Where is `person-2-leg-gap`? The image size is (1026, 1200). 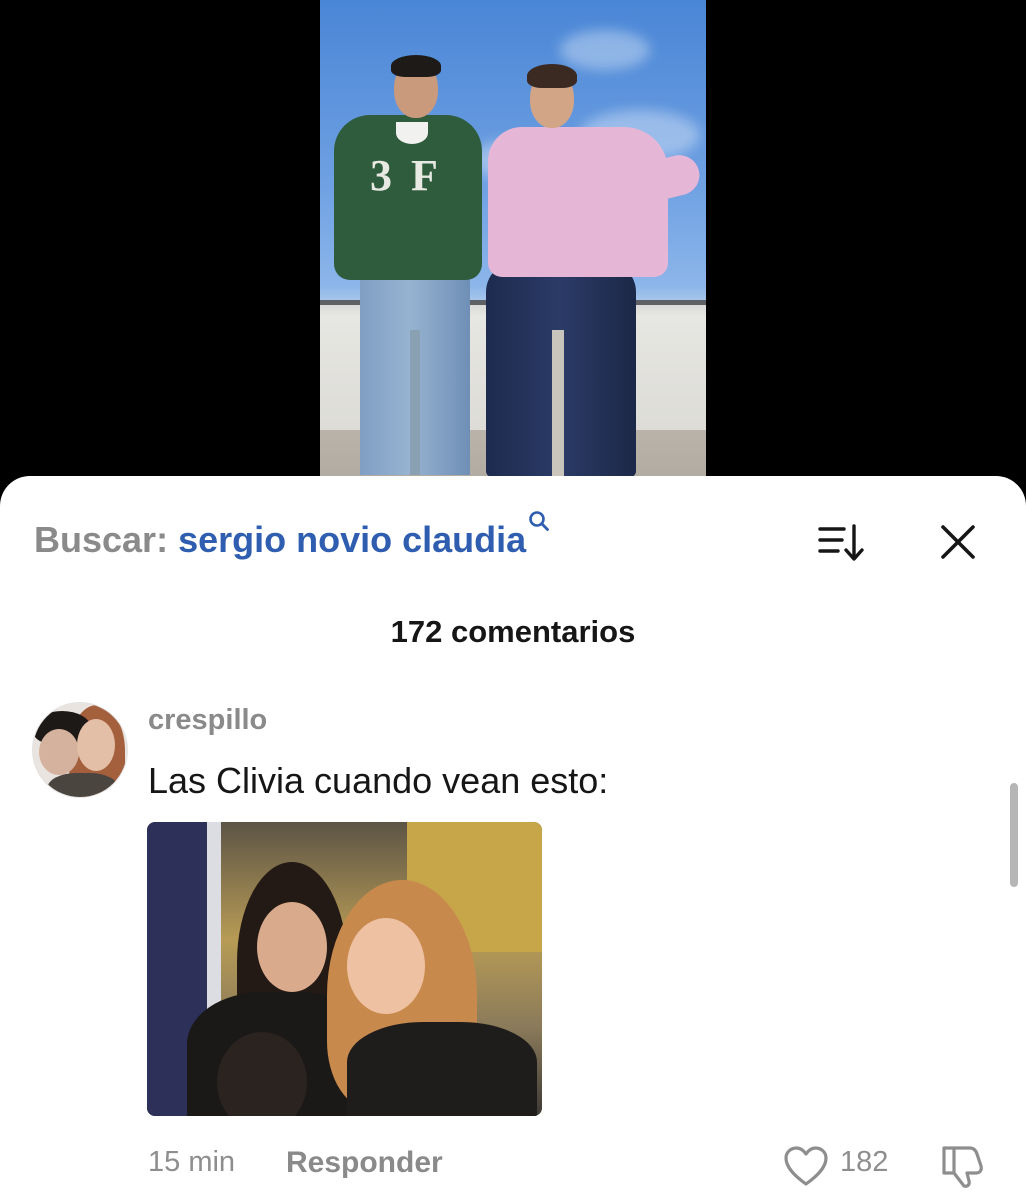 person-2-leg-gap is located at coordinates (558, 403).